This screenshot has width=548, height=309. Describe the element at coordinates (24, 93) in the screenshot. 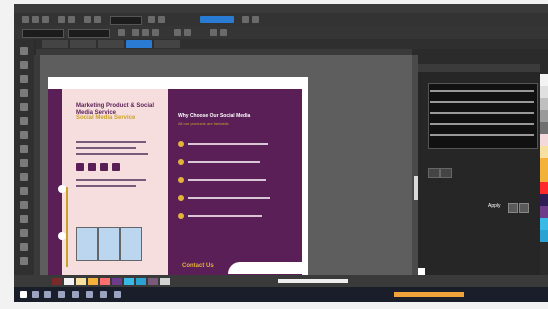

I see `zoom-tool-icon` at that location.